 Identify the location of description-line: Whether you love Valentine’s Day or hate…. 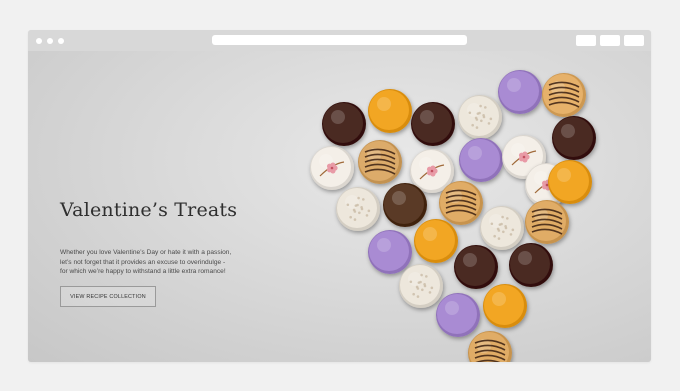
(146, 252).